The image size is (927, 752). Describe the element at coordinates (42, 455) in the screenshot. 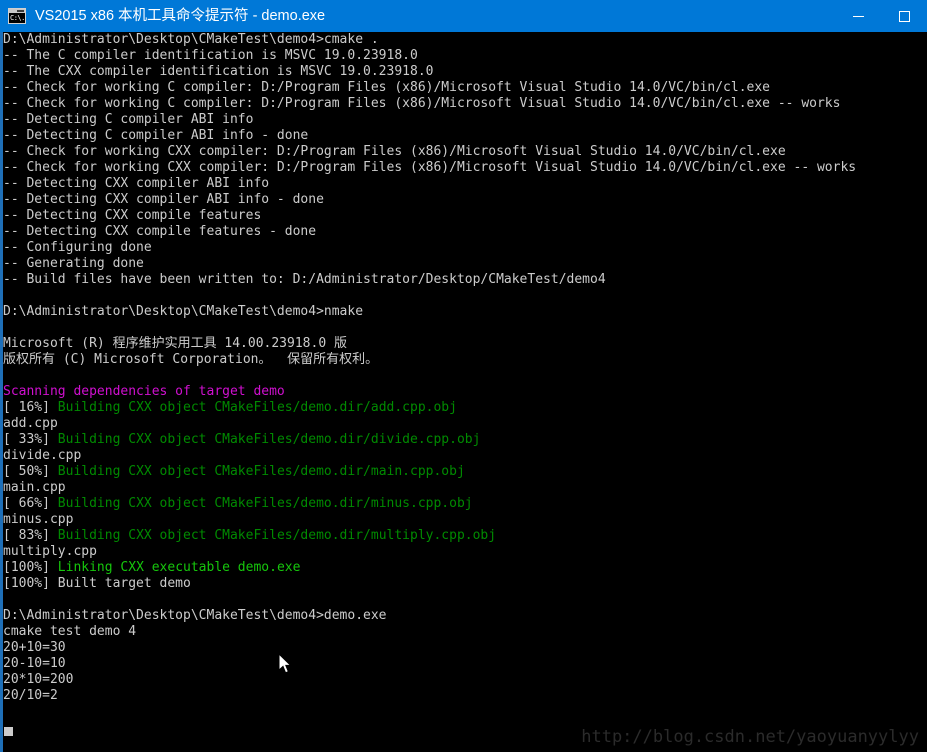

I see `console-line-segment: divide.cpp` at that location.